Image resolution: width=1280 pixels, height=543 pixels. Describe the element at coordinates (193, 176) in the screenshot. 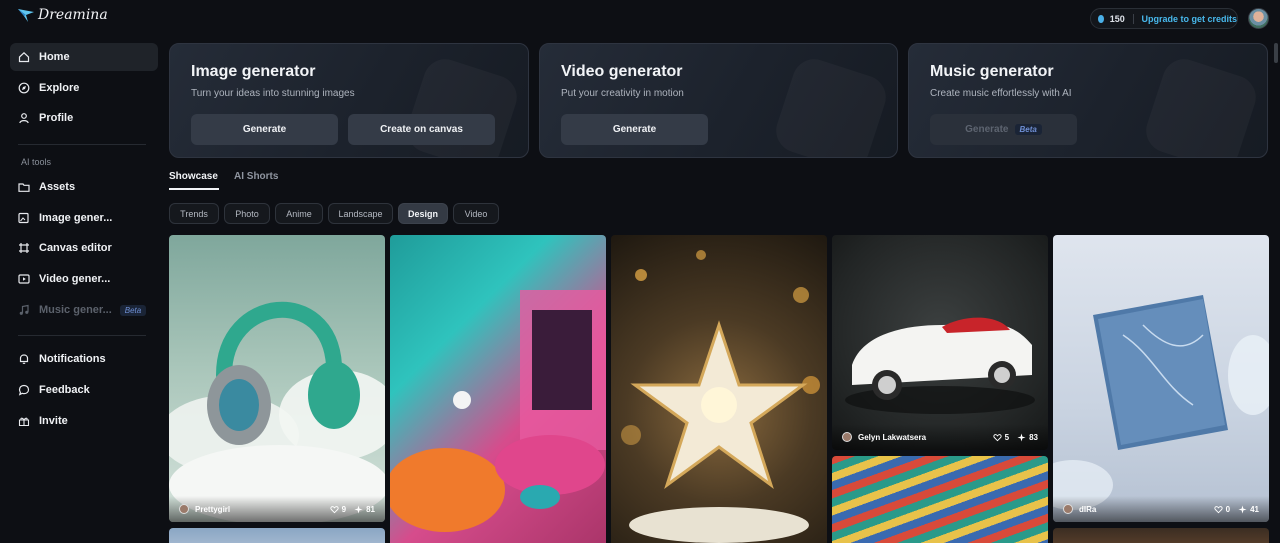

I see `tab-showcase: Showcase` at that location.